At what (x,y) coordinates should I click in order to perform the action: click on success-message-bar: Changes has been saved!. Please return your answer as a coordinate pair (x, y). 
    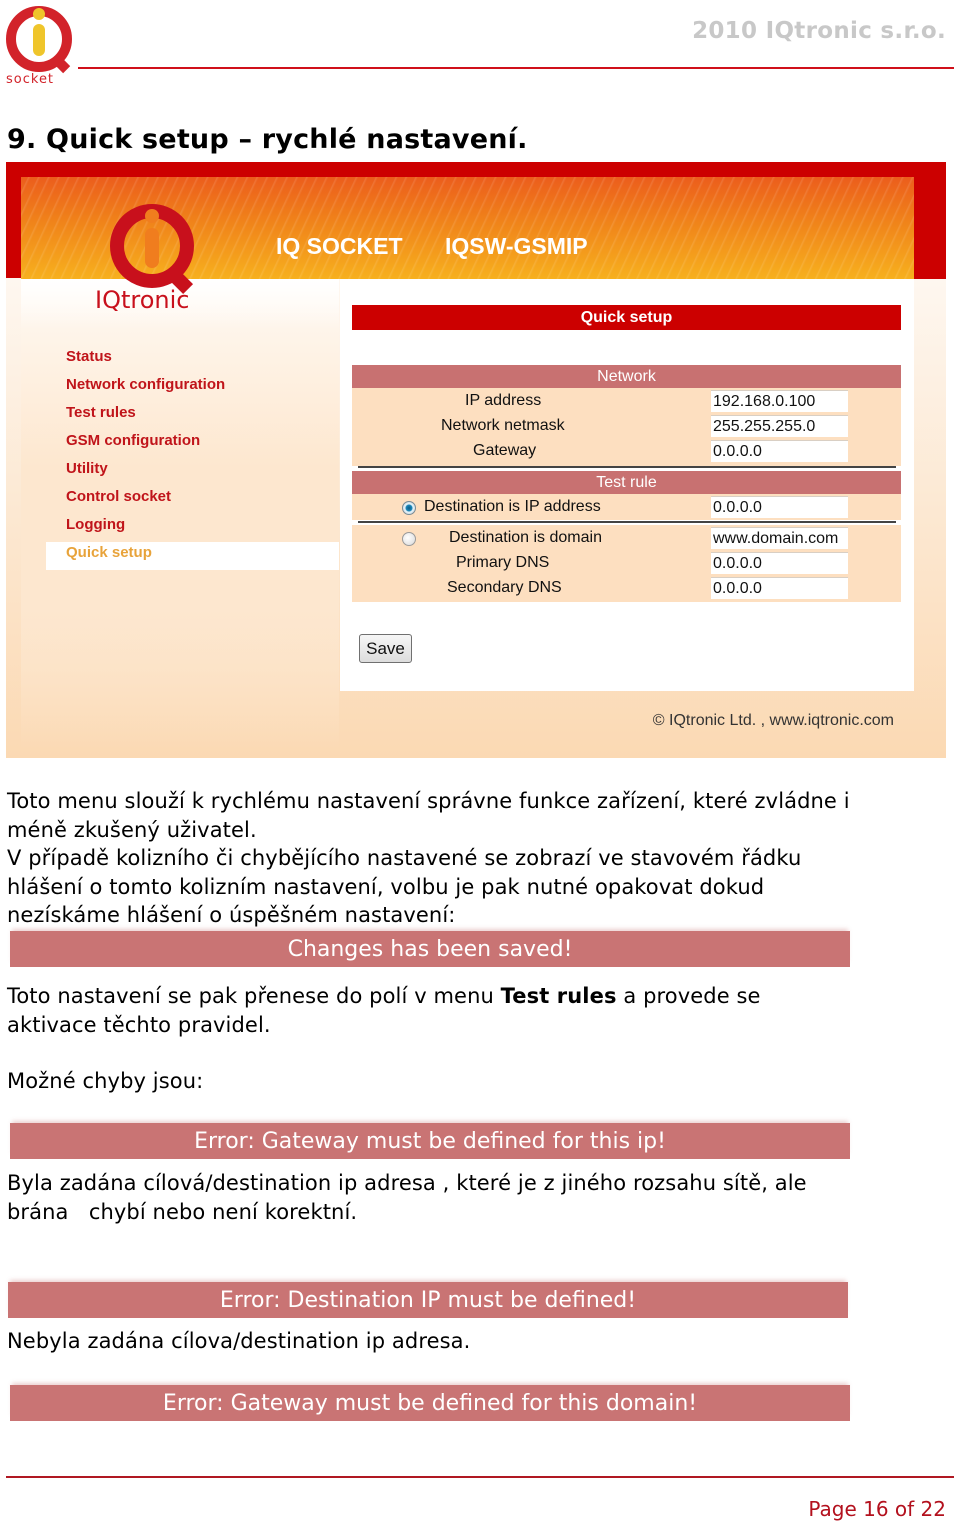
    Looking at the image, I should click on (430, 949).